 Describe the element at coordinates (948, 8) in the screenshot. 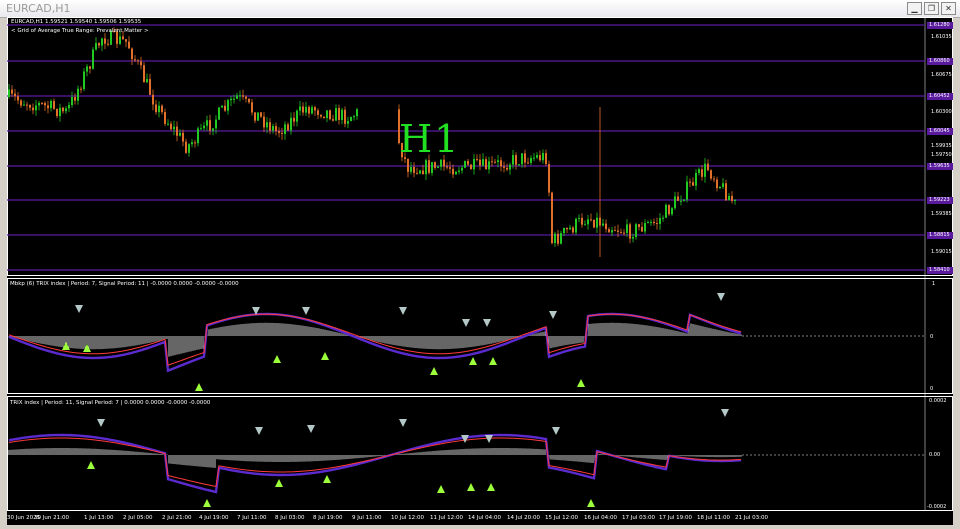

I see `close-button: ✕` at that location.